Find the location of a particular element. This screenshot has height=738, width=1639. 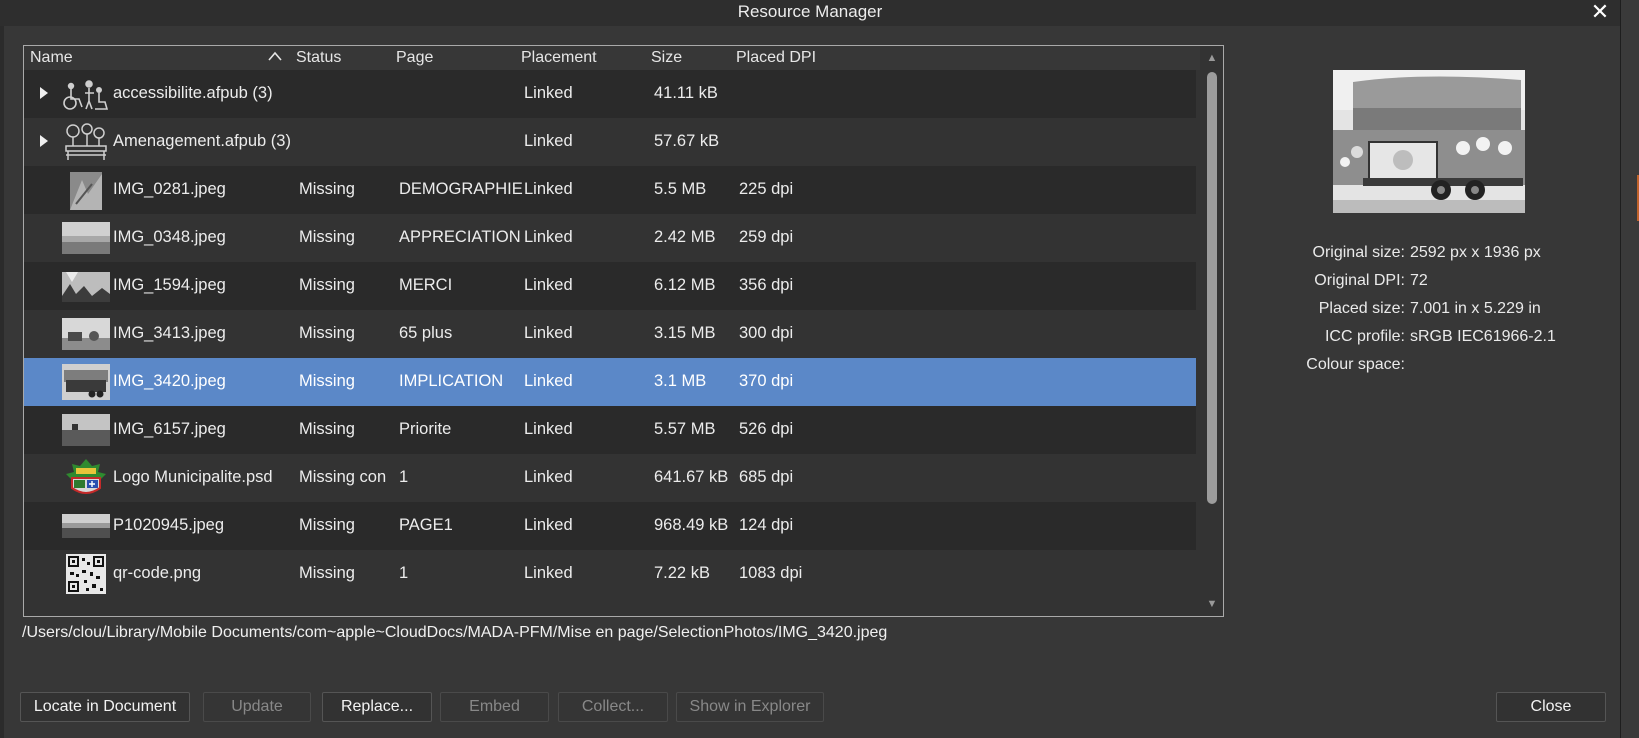

title-bar: Resource Manager ✕ is located at coordinates (810, 13).